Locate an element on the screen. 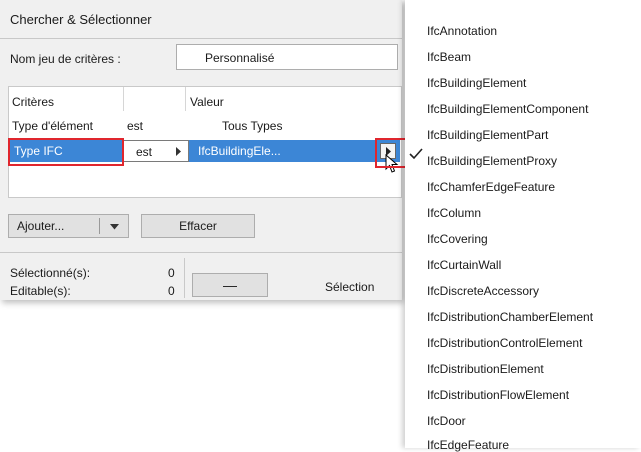  col-header-value: Valeur is located at coordinates (207, 102).